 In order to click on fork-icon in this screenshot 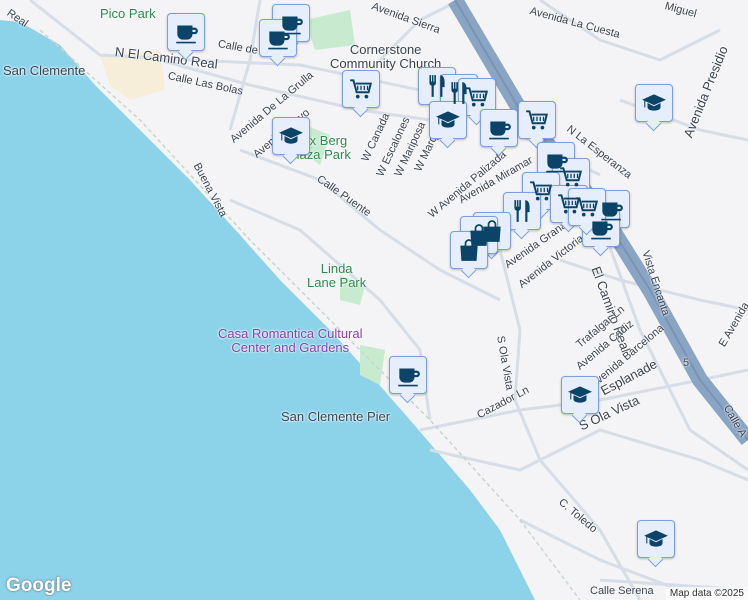, I will do `click(522, 211)`.